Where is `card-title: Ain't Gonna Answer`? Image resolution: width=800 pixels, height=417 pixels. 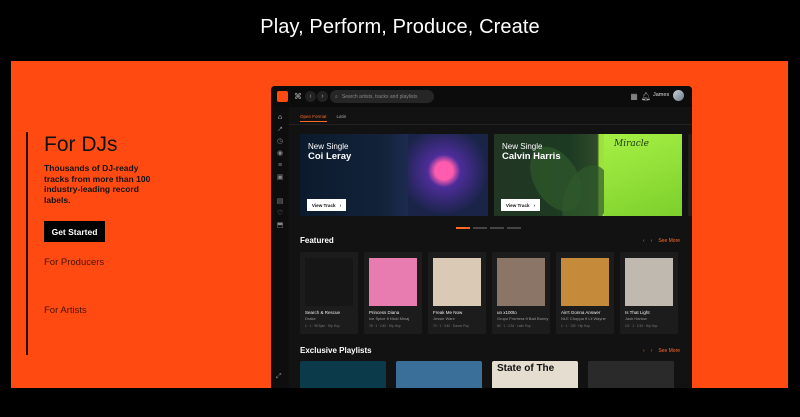 card-title: Ain't Gonna Answer is located at coordinates (581, 312).